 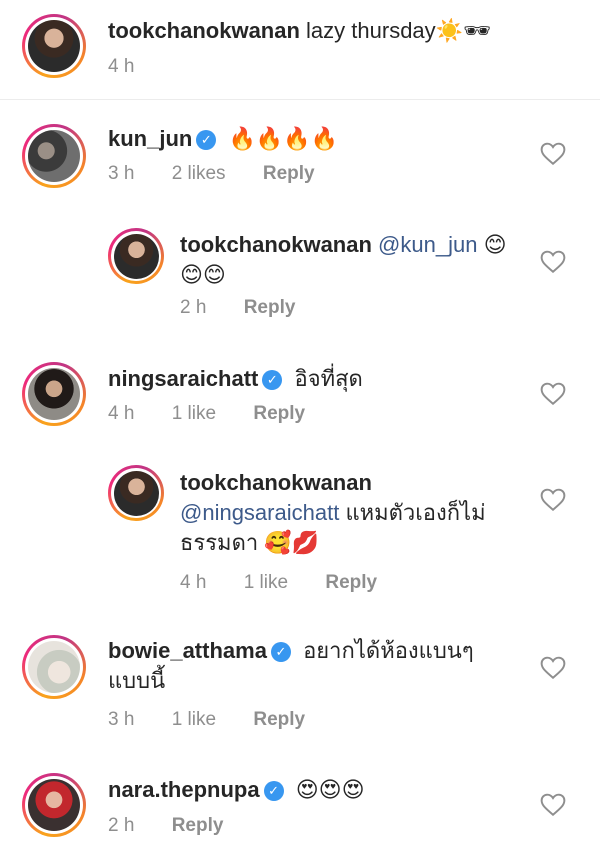 I want to click on comment-text: bowie_atthama ✓ อยากได้ห้องแบนๆ แบบนี้, so click(x=318, y=666).